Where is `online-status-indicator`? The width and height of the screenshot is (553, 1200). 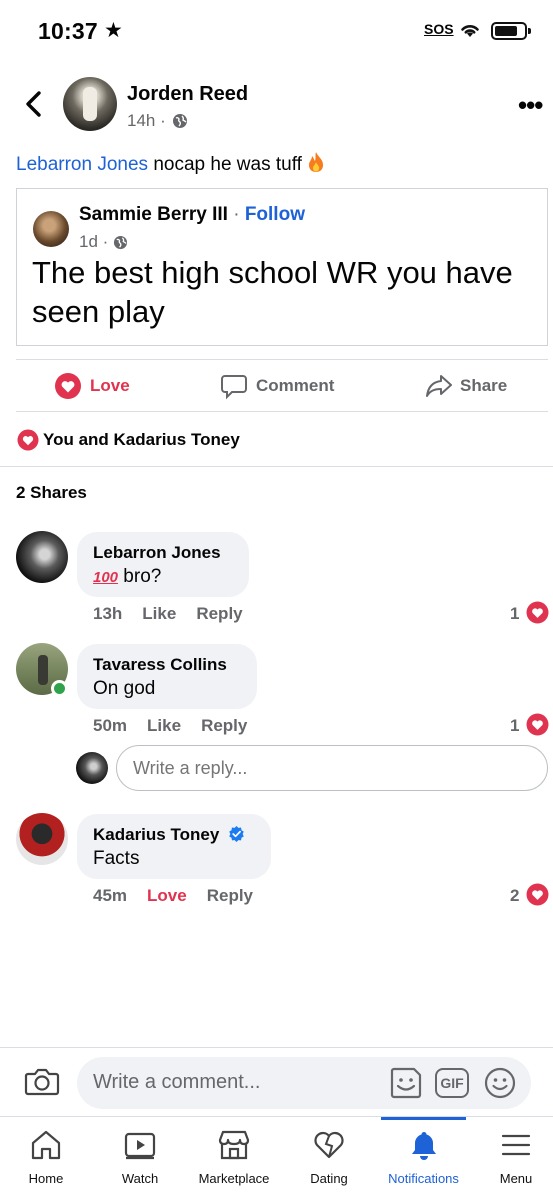
online-status-indicator is located at coordinates (59, 688).